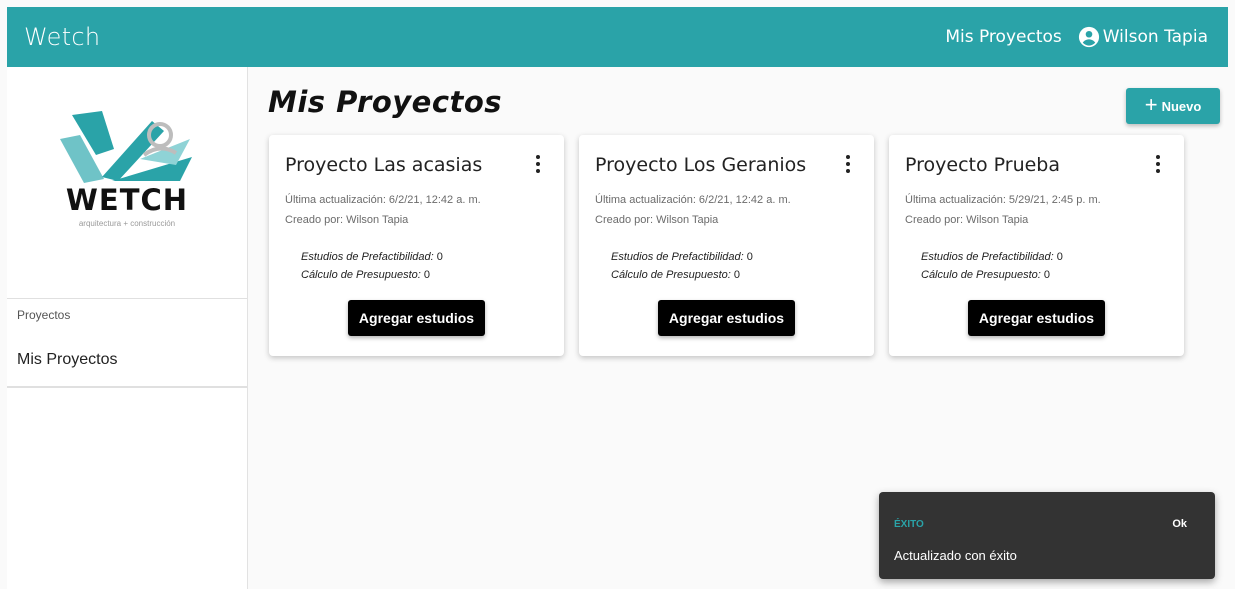 The width and height of the screenshot is (1235, 589). I want to click on wetch-logo-icon, so click(126, 147).